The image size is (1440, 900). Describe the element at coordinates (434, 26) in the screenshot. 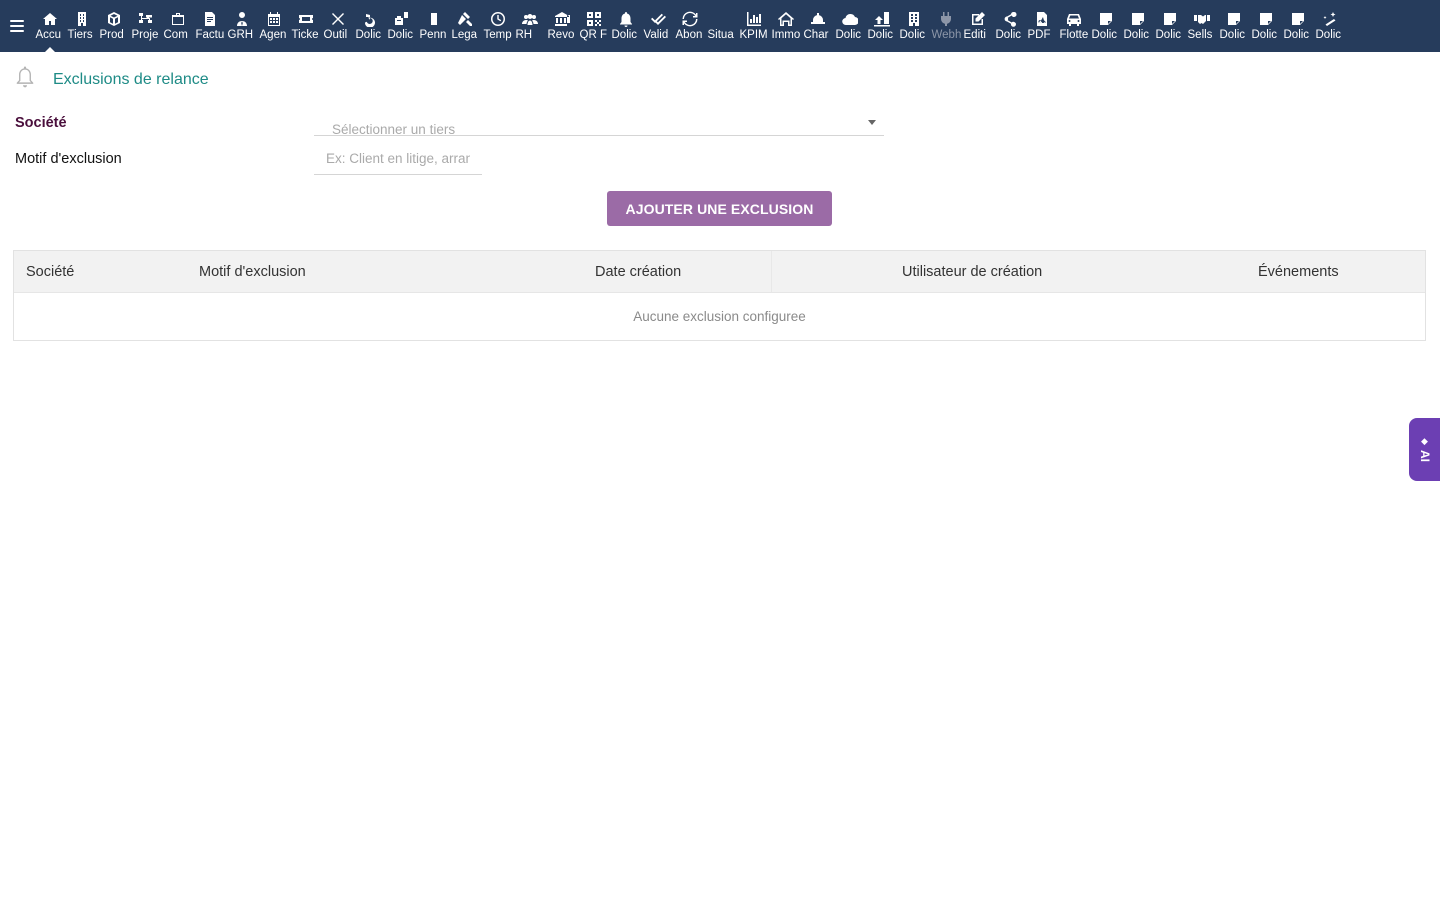

I see `menu-item-13: Penn` at that location.